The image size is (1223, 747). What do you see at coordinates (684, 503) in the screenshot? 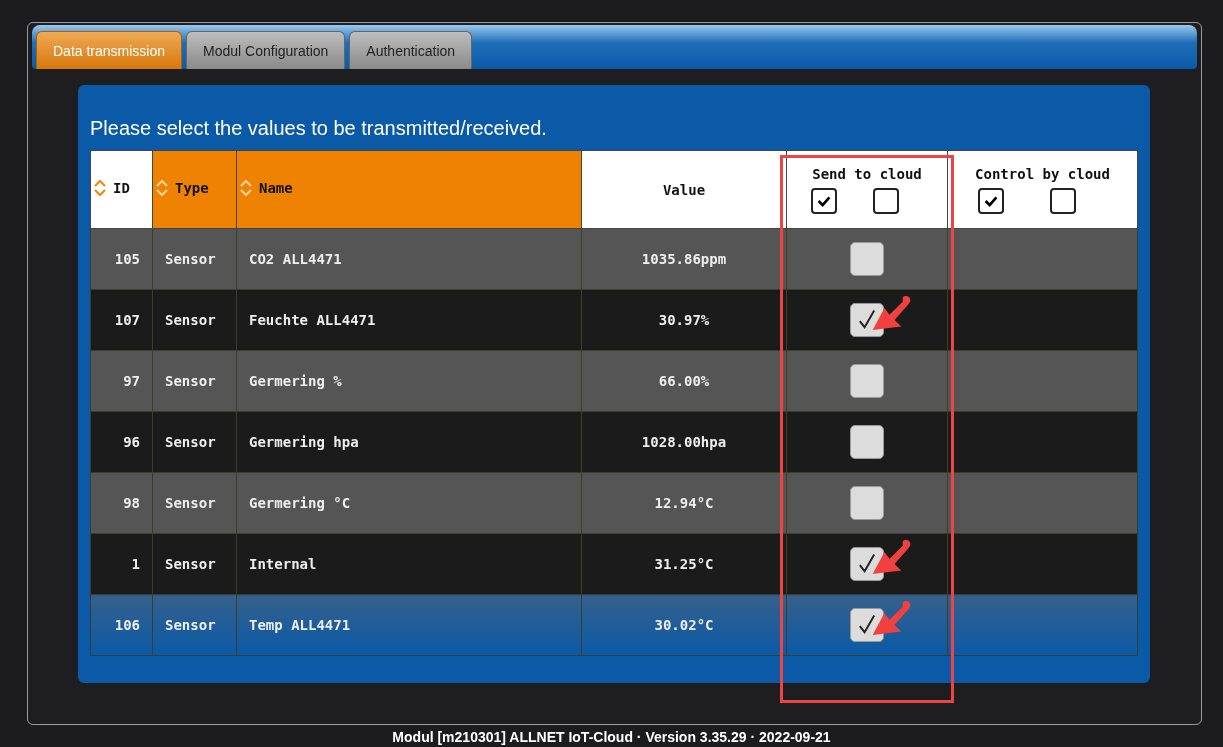
I see `value-text: 12.94°C` at bounding box center [684, 503].